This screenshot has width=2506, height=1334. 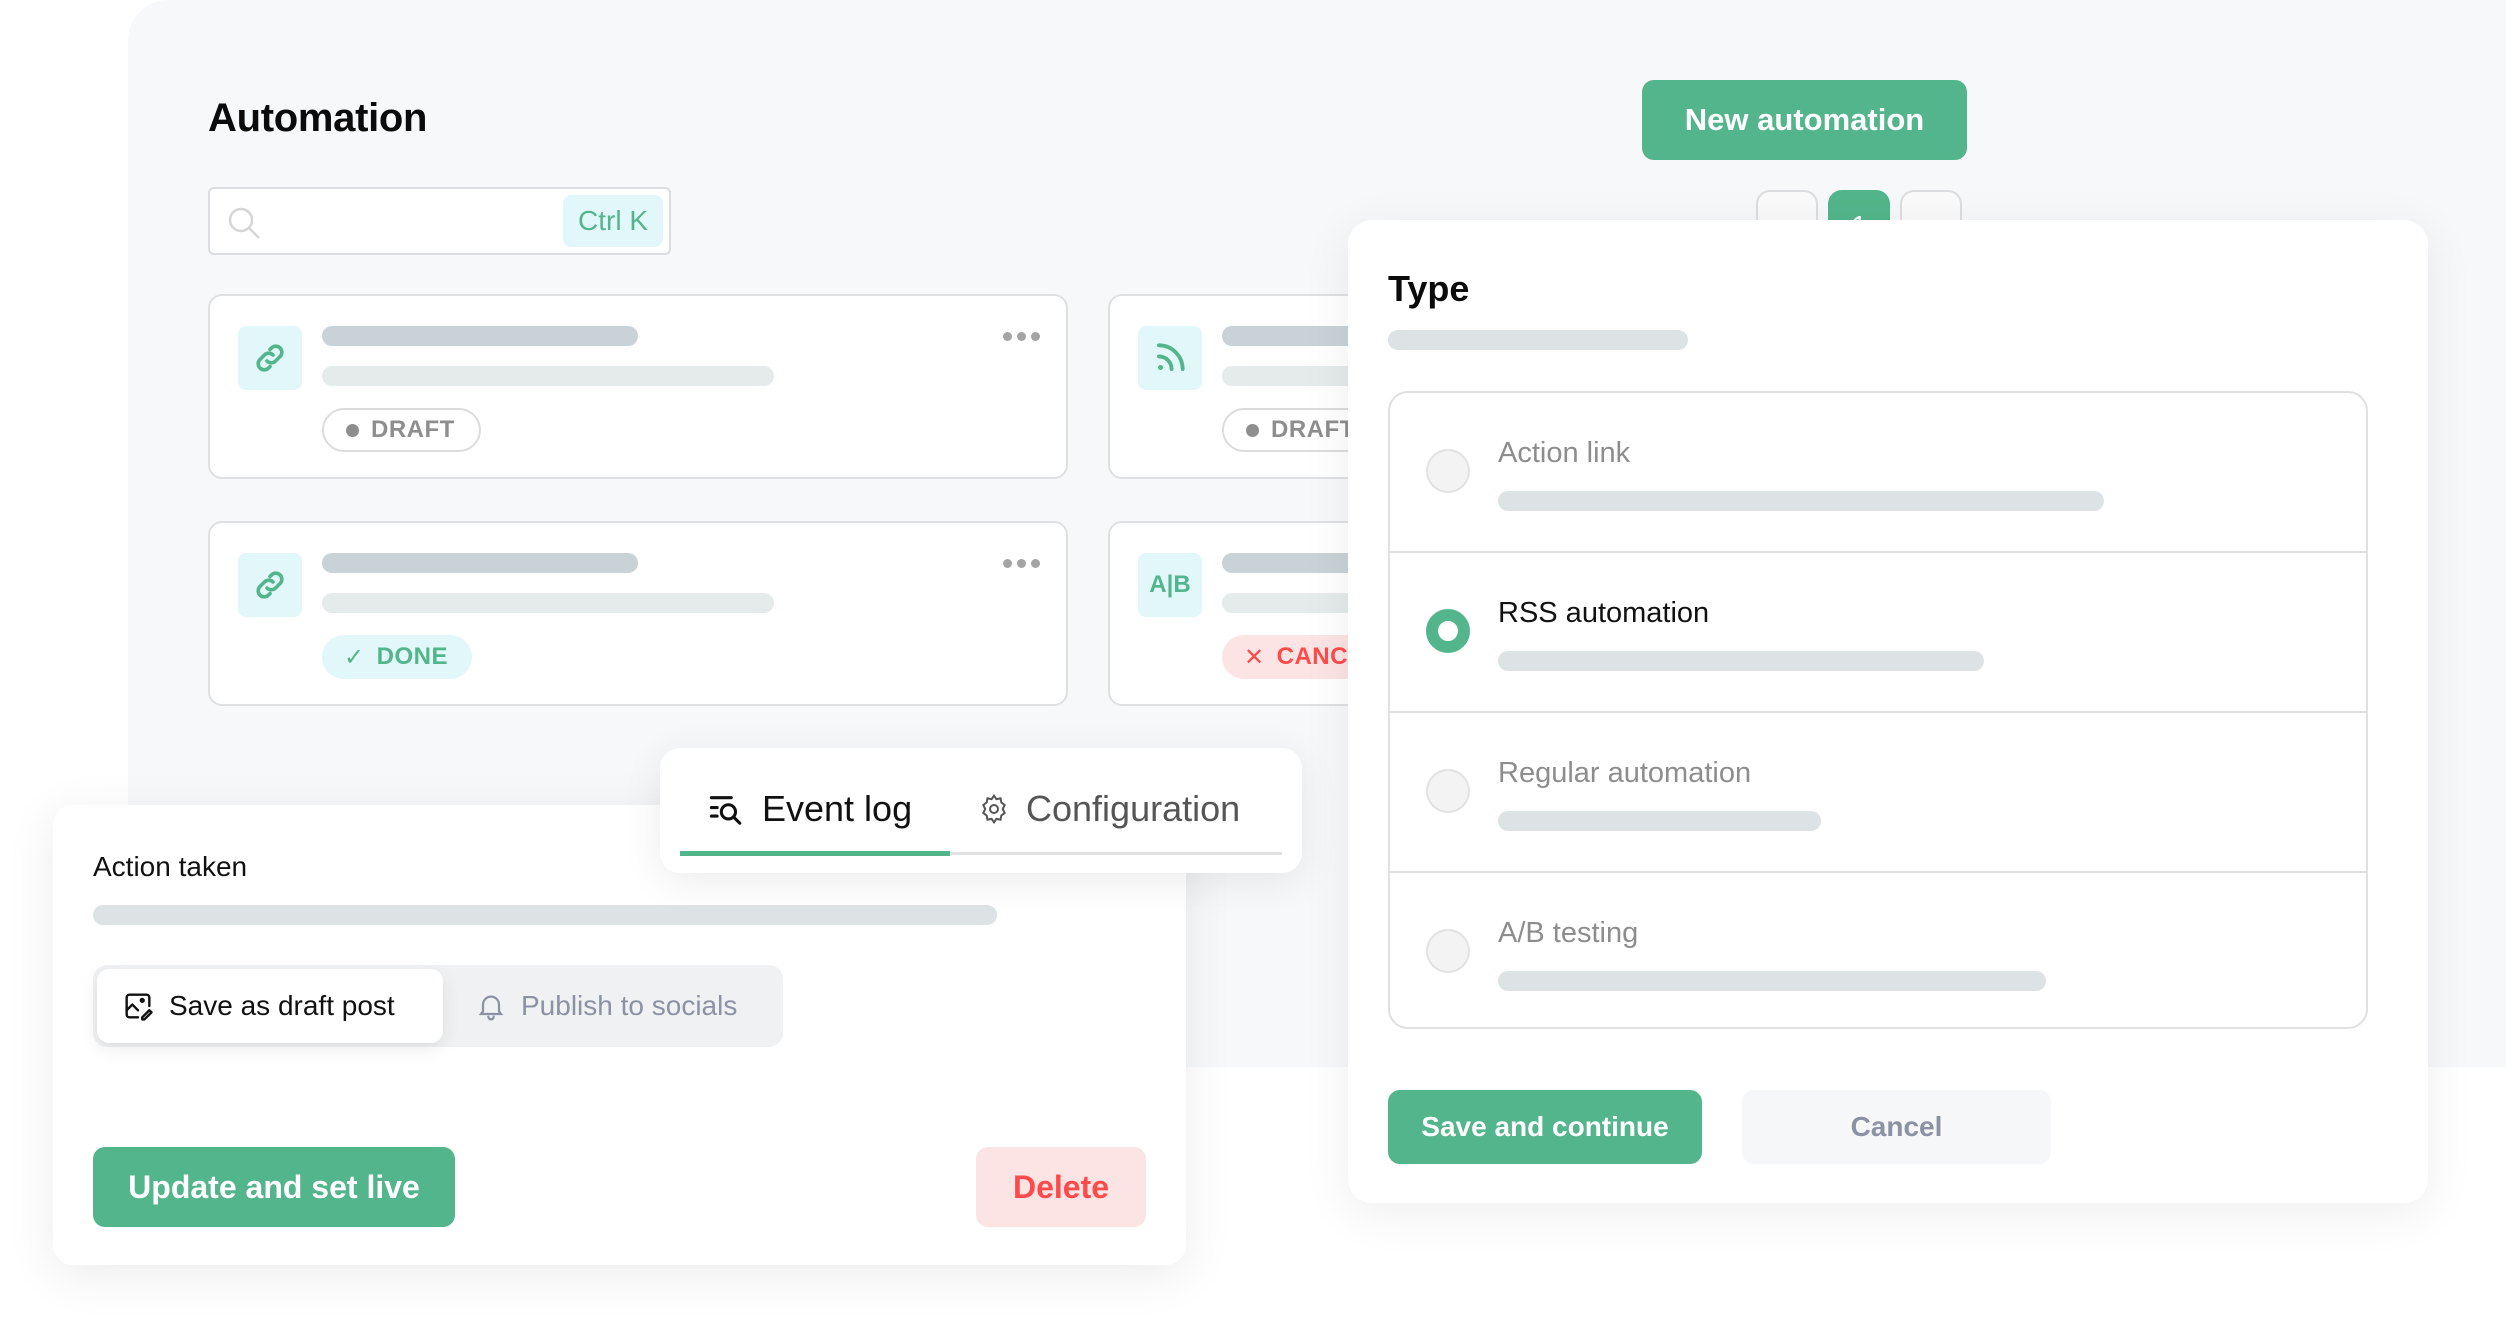 What do you see at coordinates (491, 1008) in the screenshot?
I see `bell-icon` at bounding box center [491, 1008].